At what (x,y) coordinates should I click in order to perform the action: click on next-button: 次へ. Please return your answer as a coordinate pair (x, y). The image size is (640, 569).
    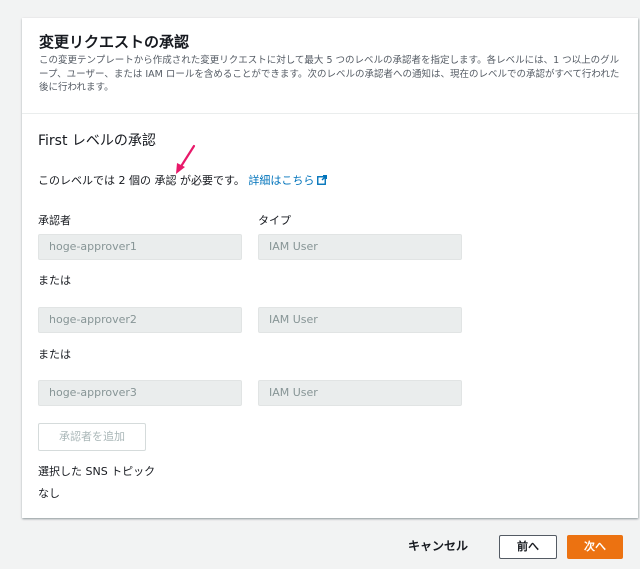
    Looking at the image, I should click on (595, 547).